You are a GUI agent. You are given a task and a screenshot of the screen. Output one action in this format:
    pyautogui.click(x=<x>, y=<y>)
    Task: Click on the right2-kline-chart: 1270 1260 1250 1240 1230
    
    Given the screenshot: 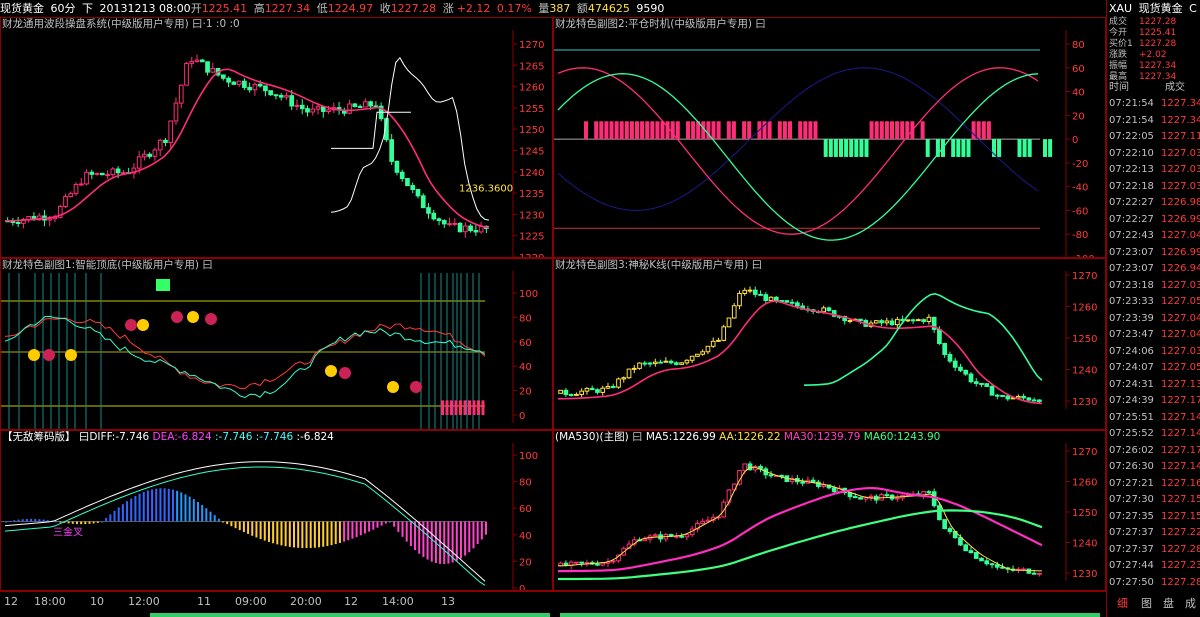 What is the action you would take?
    pyautogui.click(x=830, y=344)
    